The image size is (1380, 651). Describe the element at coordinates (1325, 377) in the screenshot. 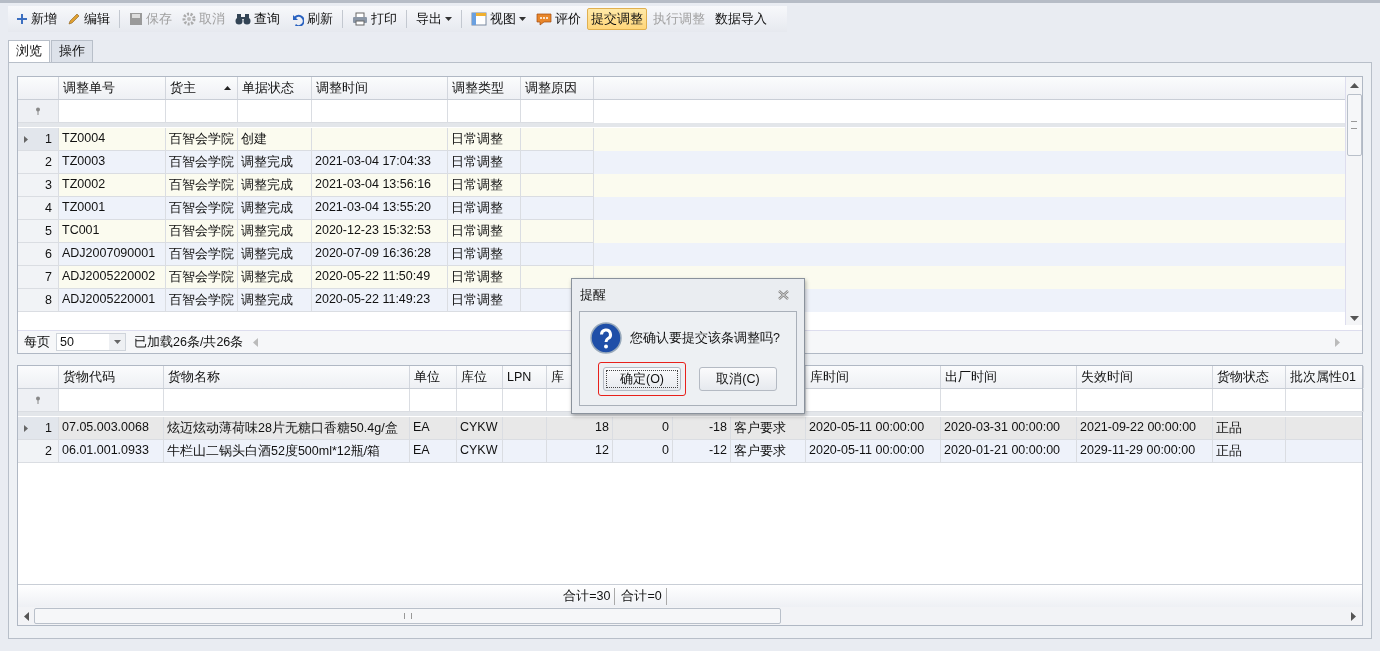

I see `column-header: 批次属性01` at that location.